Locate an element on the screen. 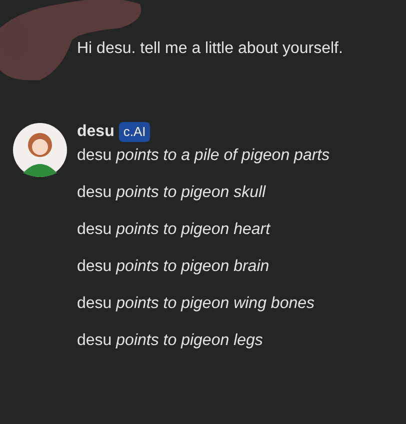 Image resolution: width=406 pixels, height=424 pixels. message-line: desu points to pigeon skull is located at coordinates (172, 193).